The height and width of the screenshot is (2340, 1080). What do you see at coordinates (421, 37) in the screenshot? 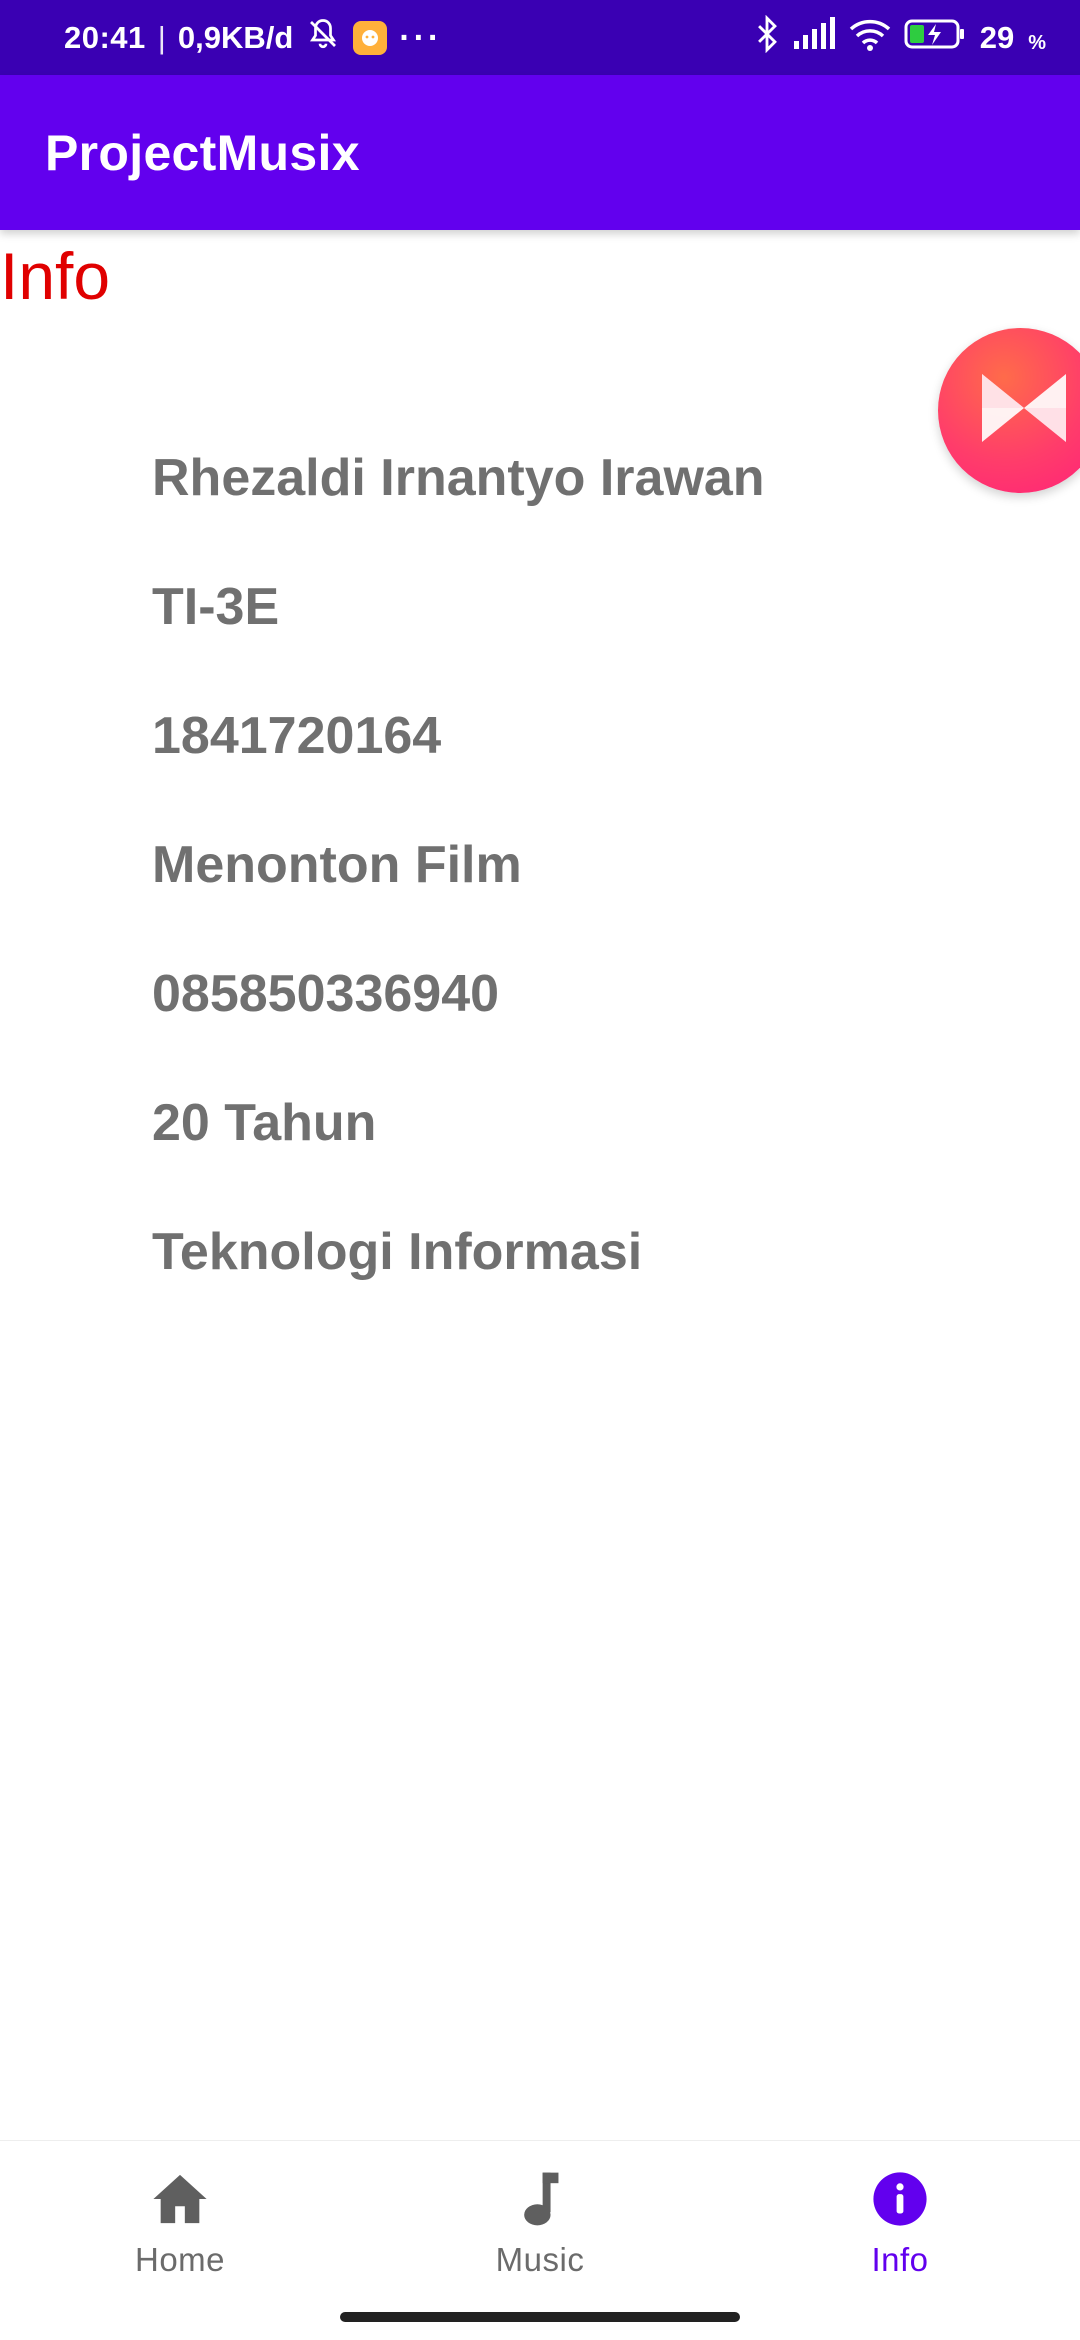
I see `status-more-dots: ···` at bounding box center [421, 37].